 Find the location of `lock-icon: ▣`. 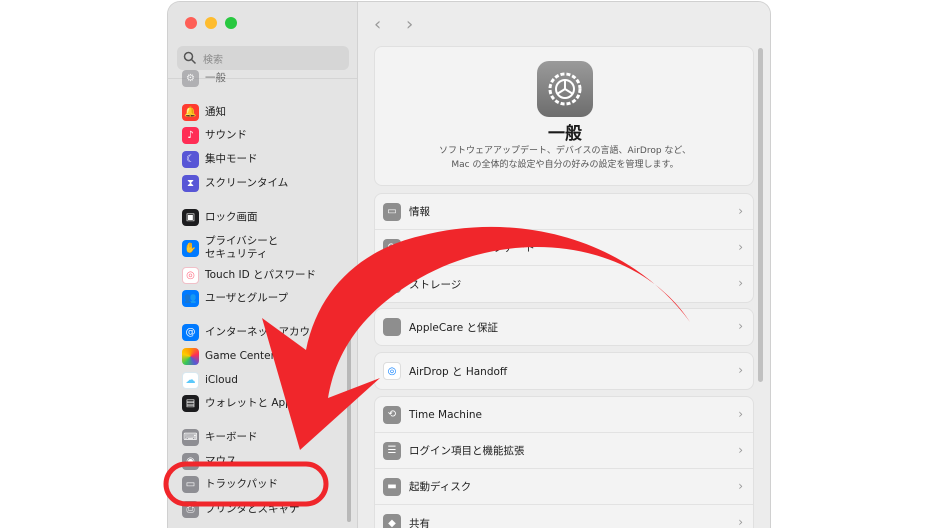

lock-icon: ▣ is located at coordinates (190, 217).